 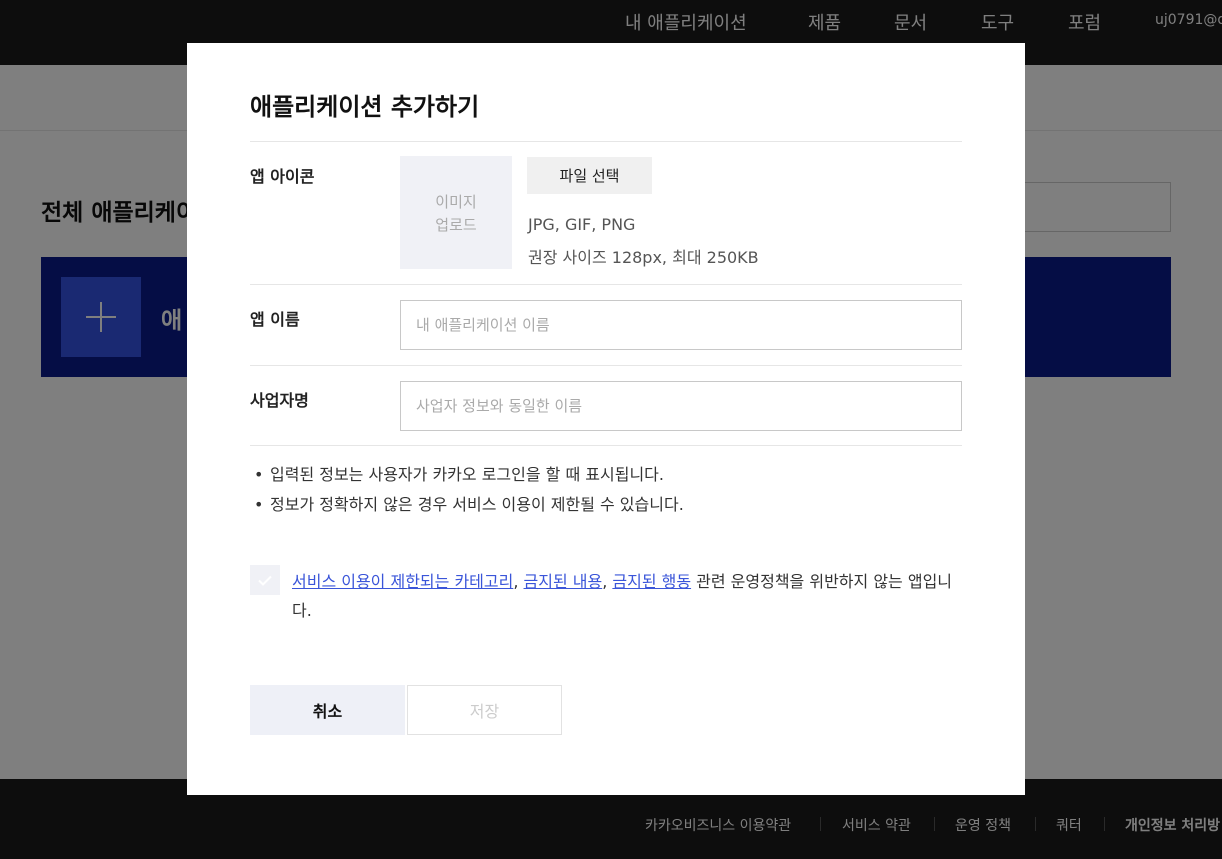 I want to click on save-button: 저장, so click(x=484, y=710).